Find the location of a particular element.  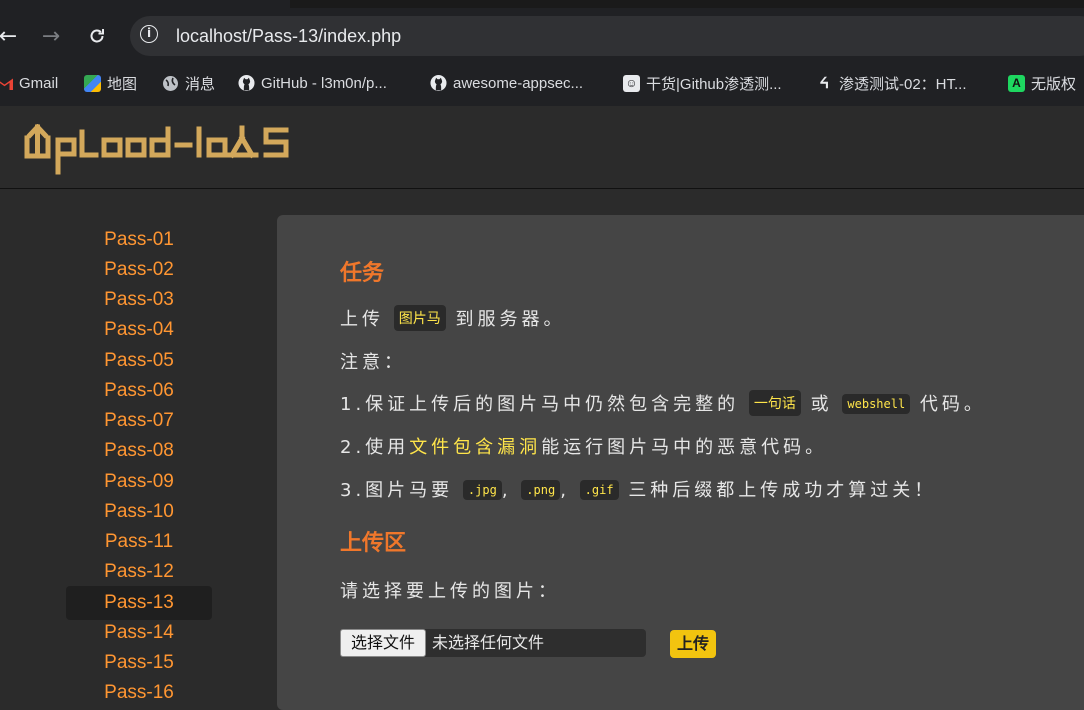

sidebar-item-pass-14: Pass-14 is located at coordinates (139, 633).